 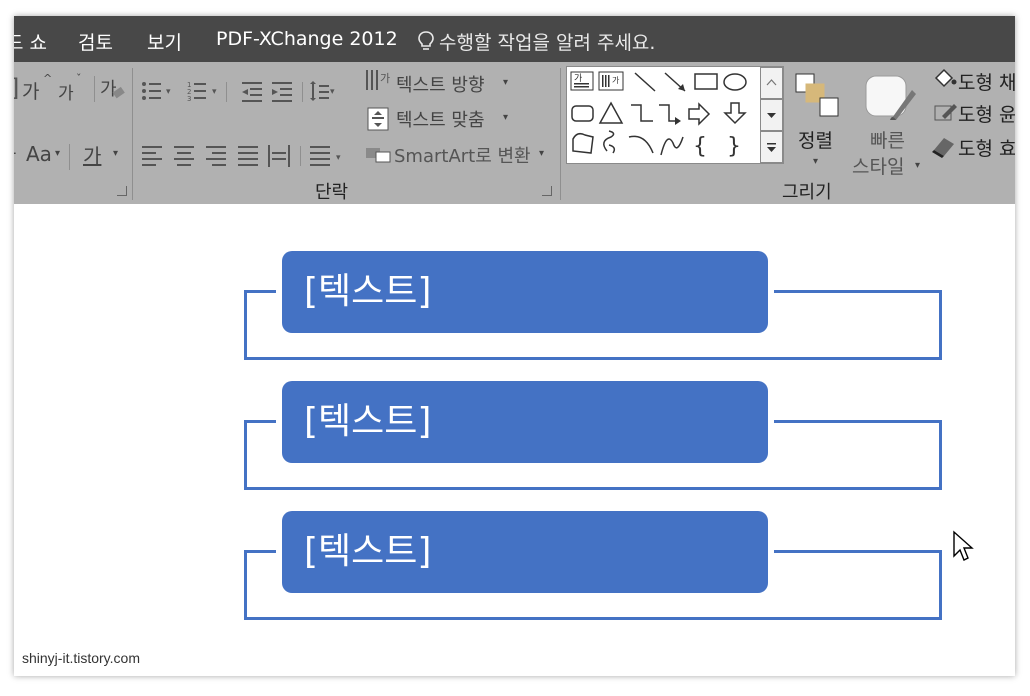 I want to click on rounded-rect-icon, so click(x=582, y=113).